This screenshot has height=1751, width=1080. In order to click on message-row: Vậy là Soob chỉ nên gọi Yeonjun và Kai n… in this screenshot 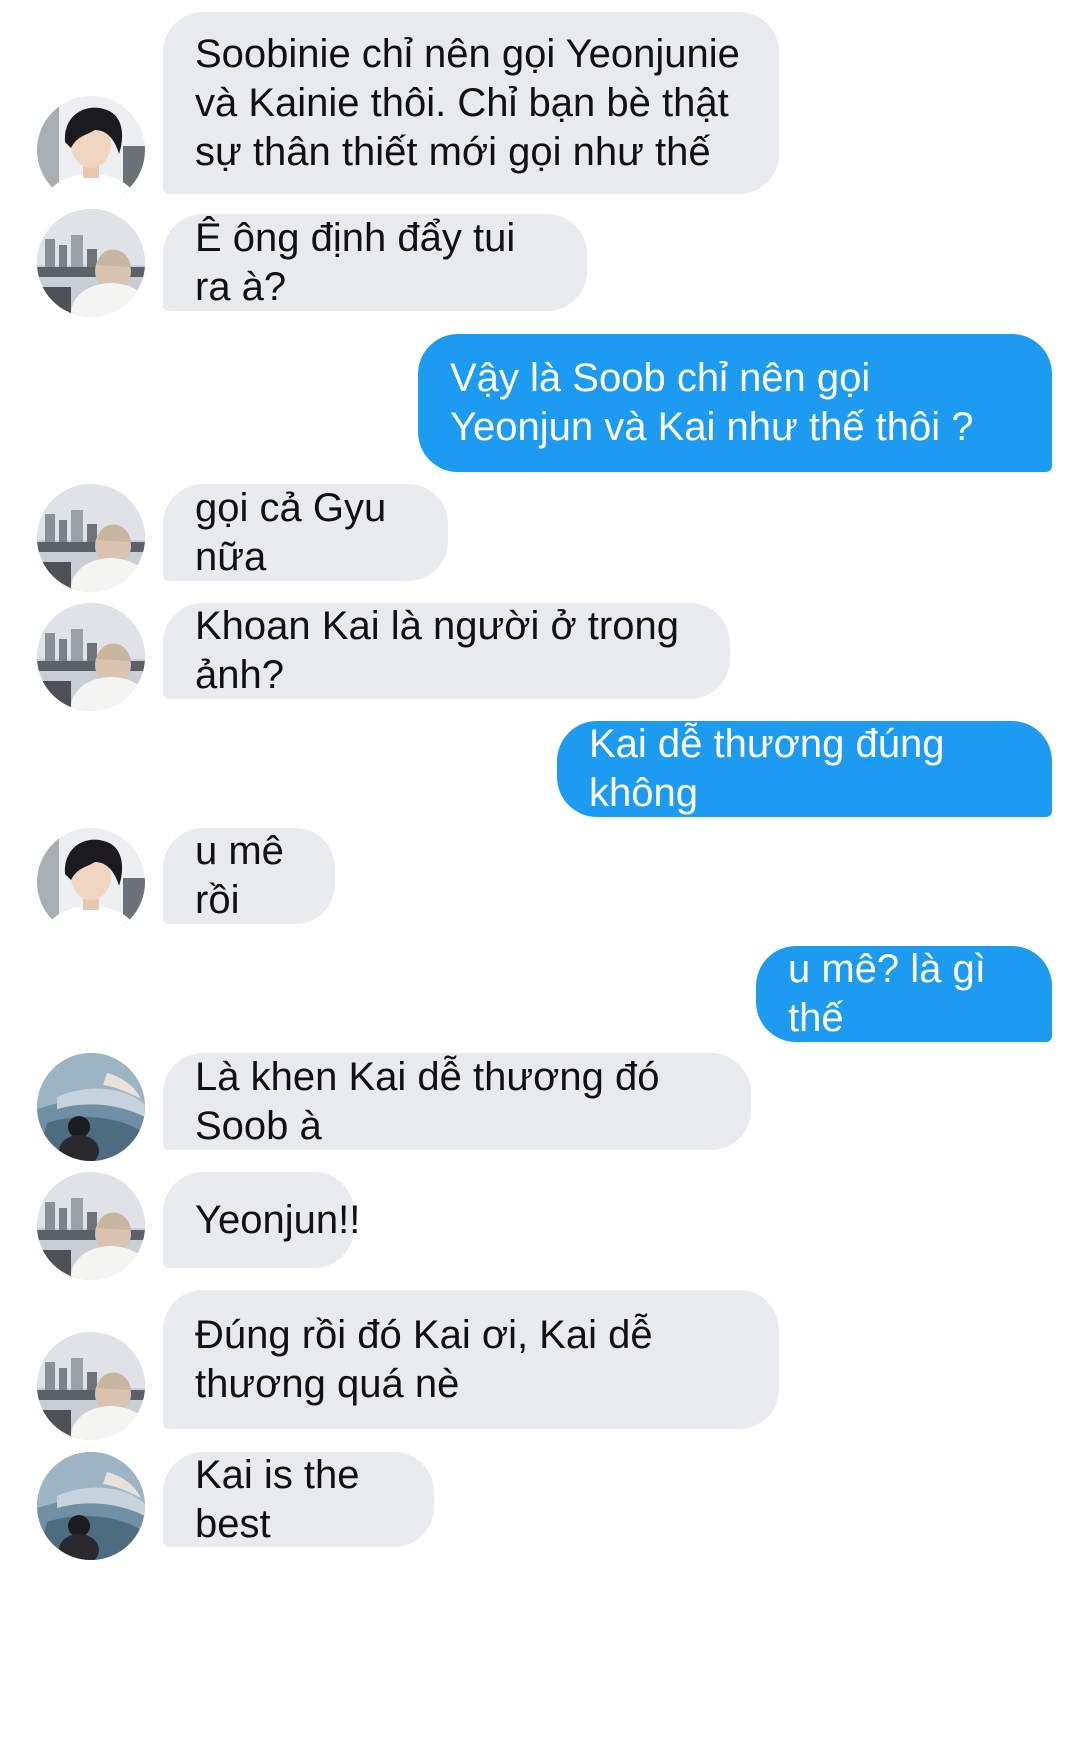, I will do `click(540, 403)`.